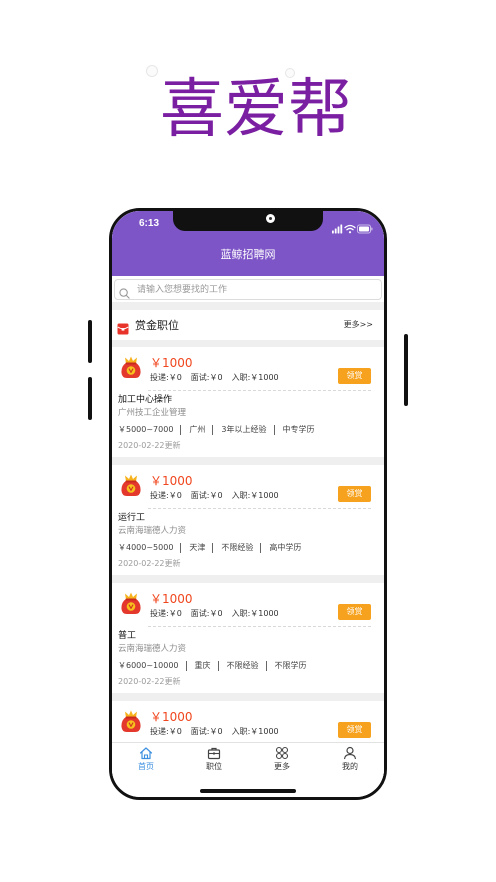  I want to click on tab-home: 首页, so click(146, 760).